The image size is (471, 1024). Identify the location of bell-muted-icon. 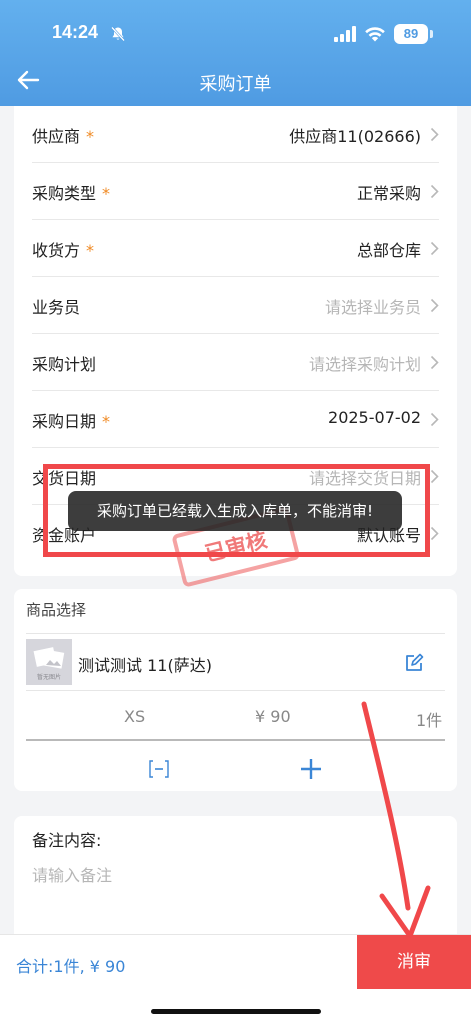
(118, 34).